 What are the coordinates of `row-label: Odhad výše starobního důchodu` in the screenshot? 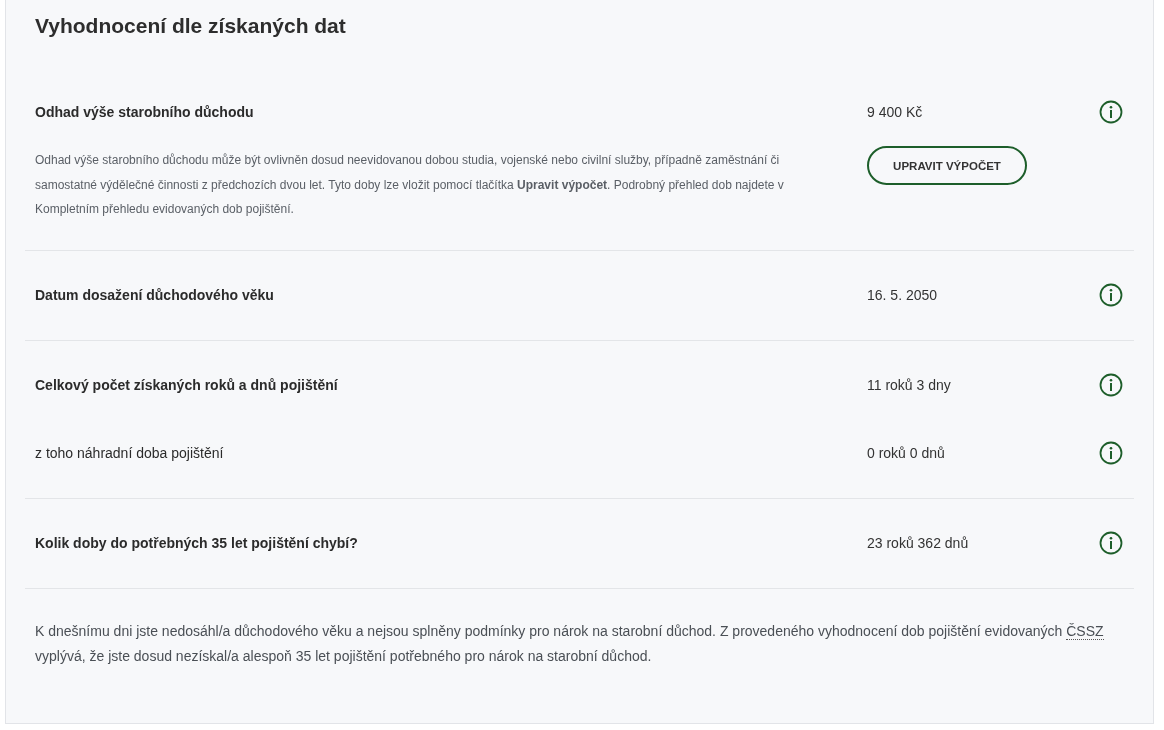 It's located at (145, 112).